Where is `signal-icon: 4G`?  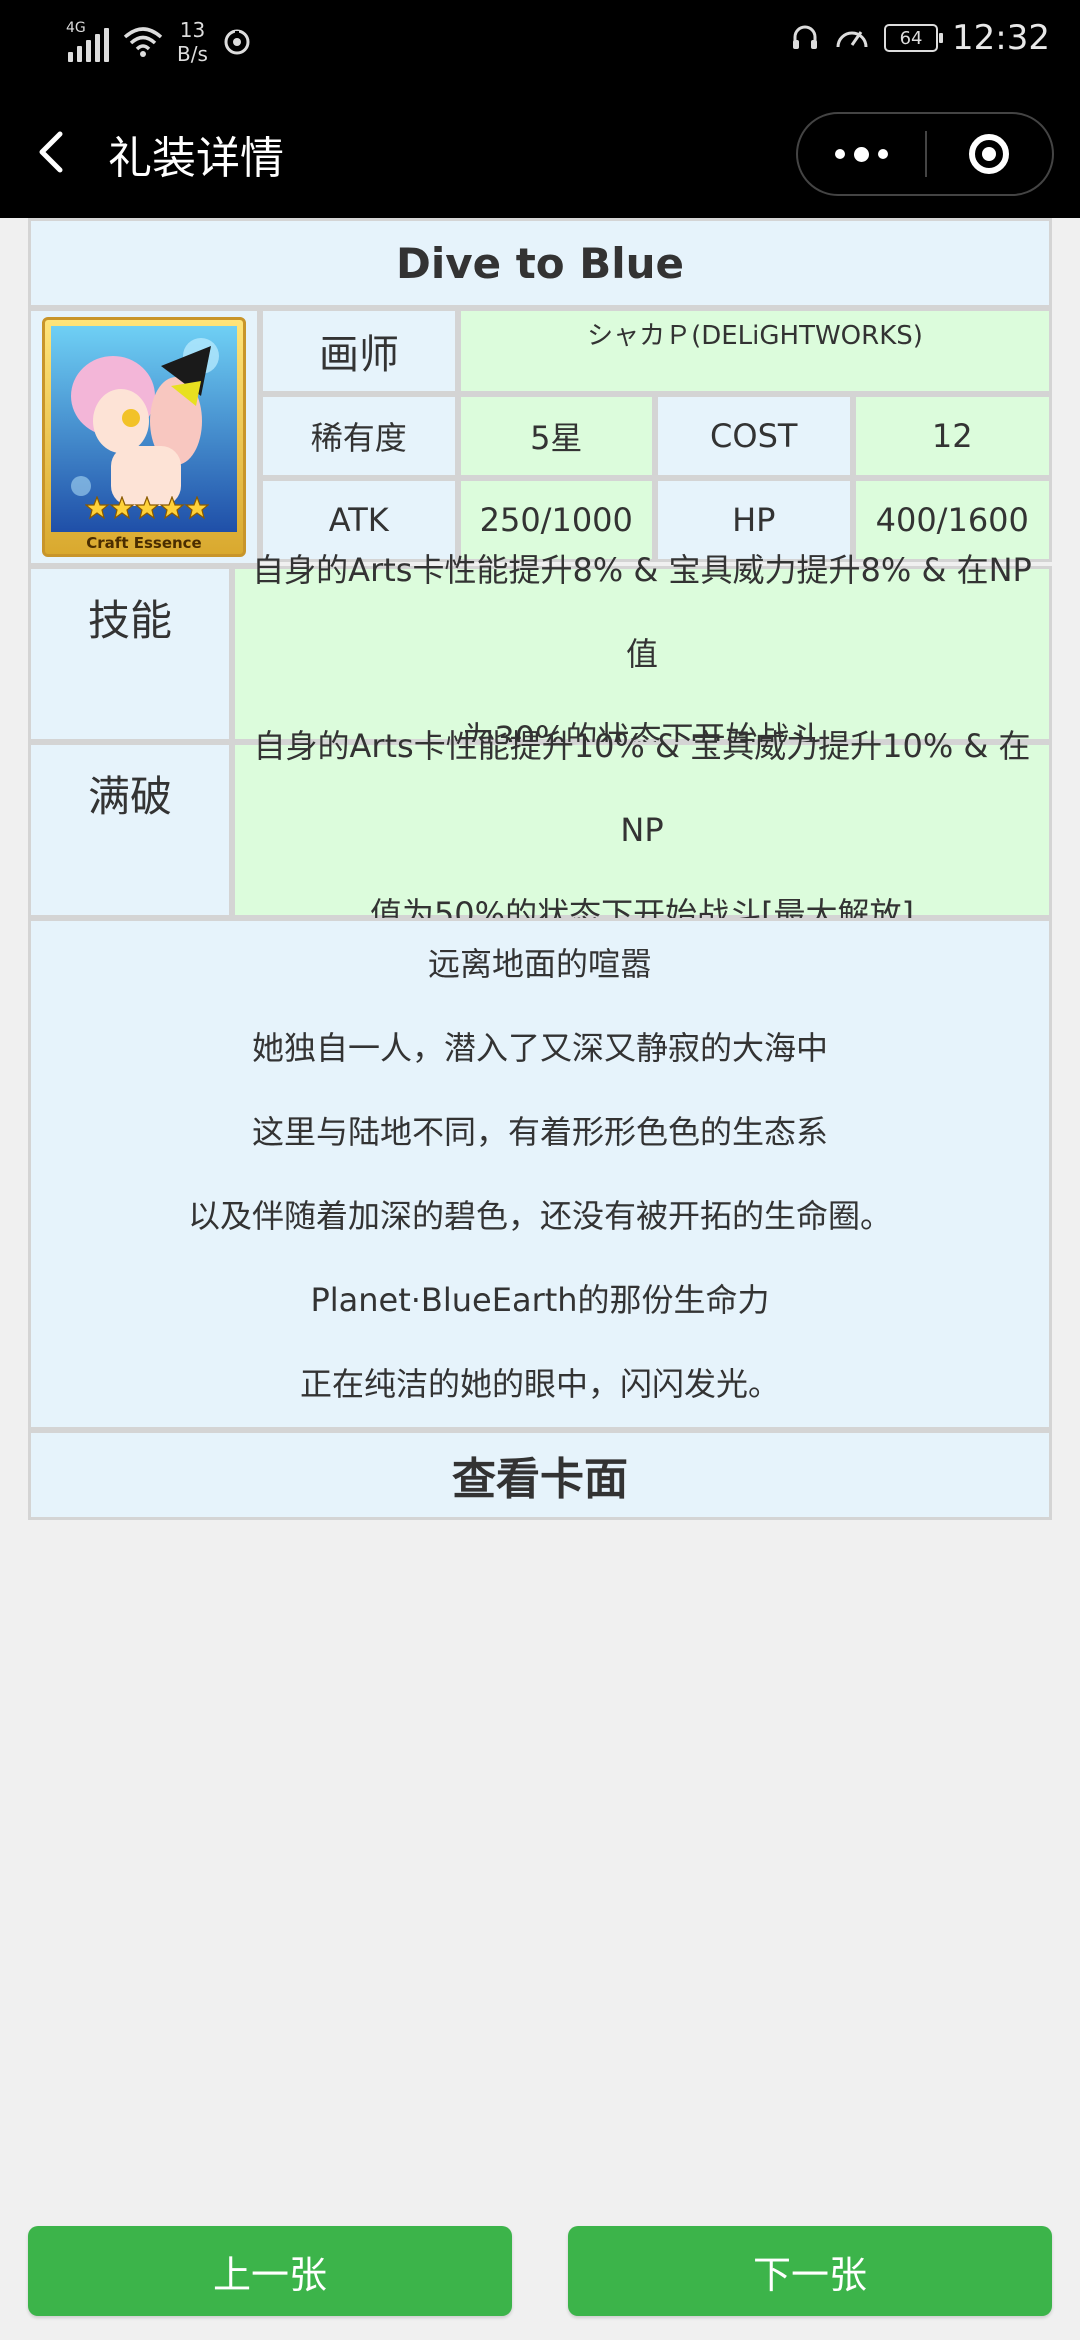 signal-icon: 4G is located at coordinates (87, 41).